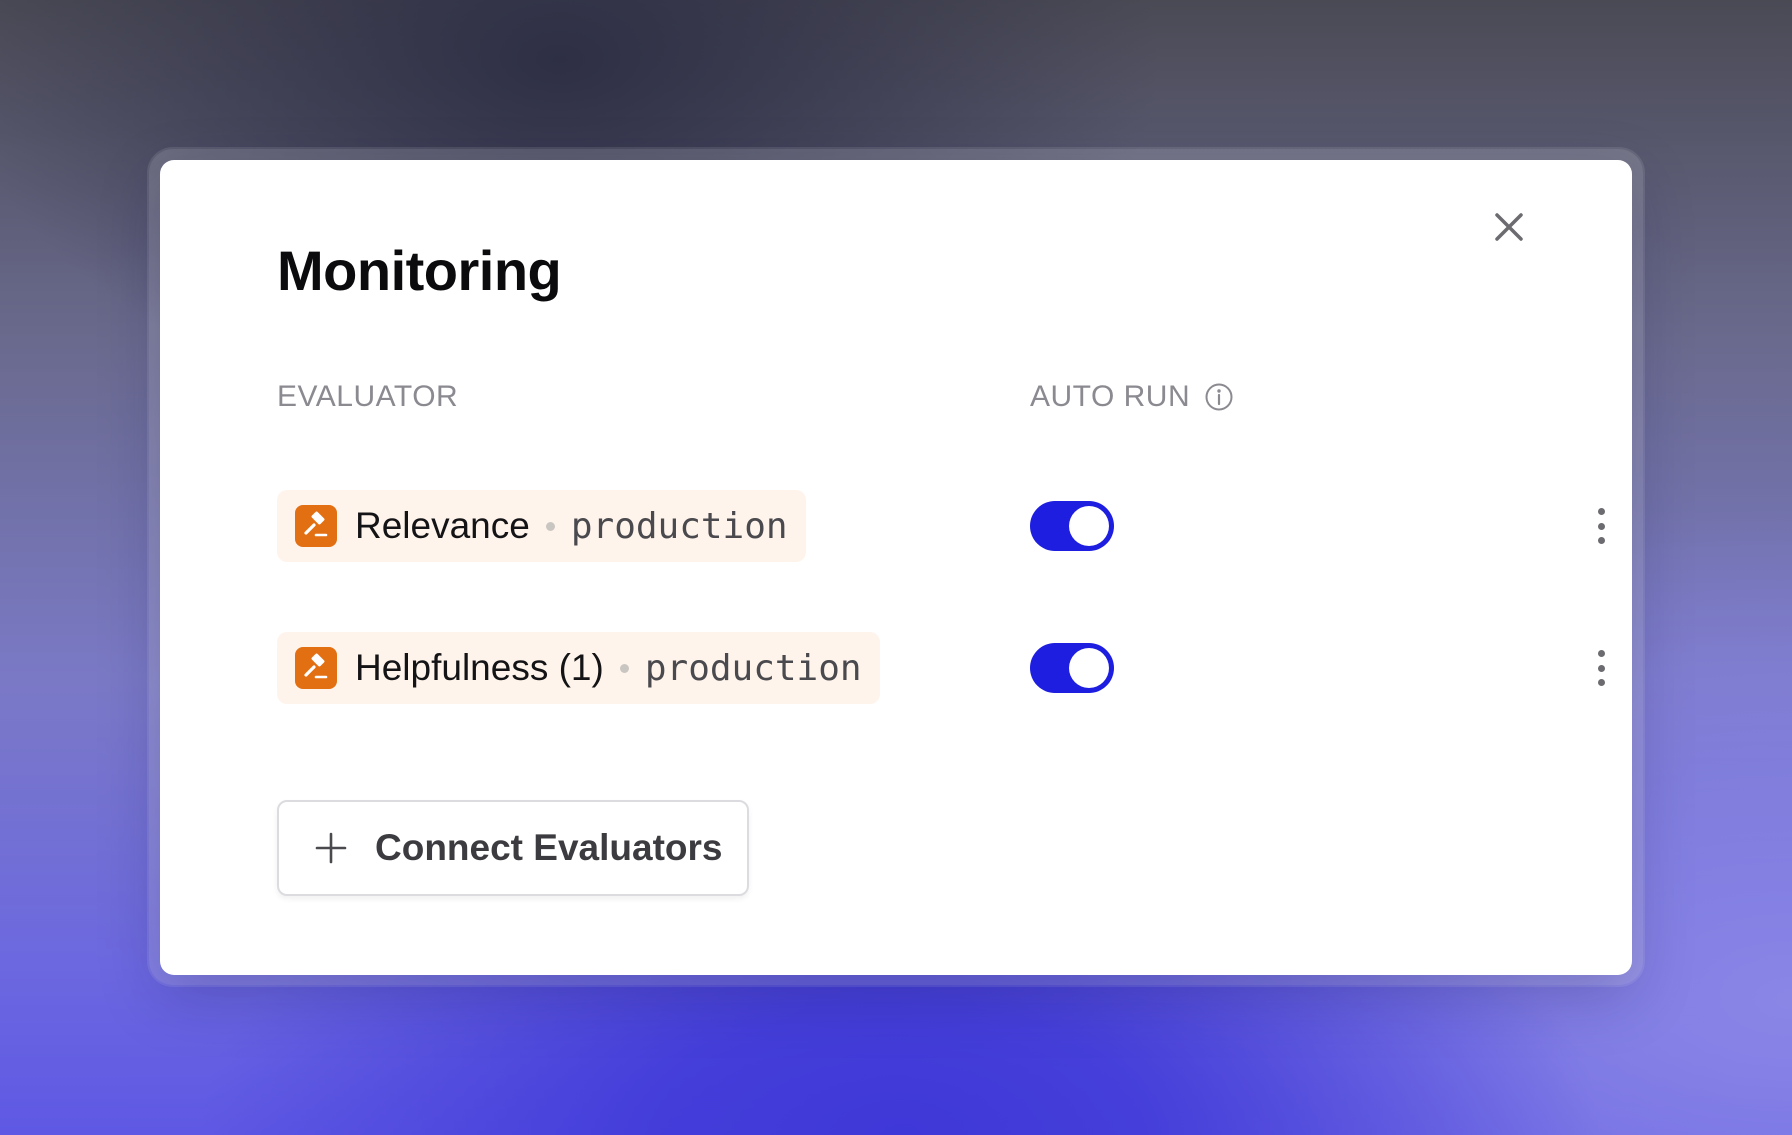  What do you see at coordinates (479, 667) in the screenshot?
I see `evaluator-name: Helpfulness (1)` at bounding box center [479, 667].